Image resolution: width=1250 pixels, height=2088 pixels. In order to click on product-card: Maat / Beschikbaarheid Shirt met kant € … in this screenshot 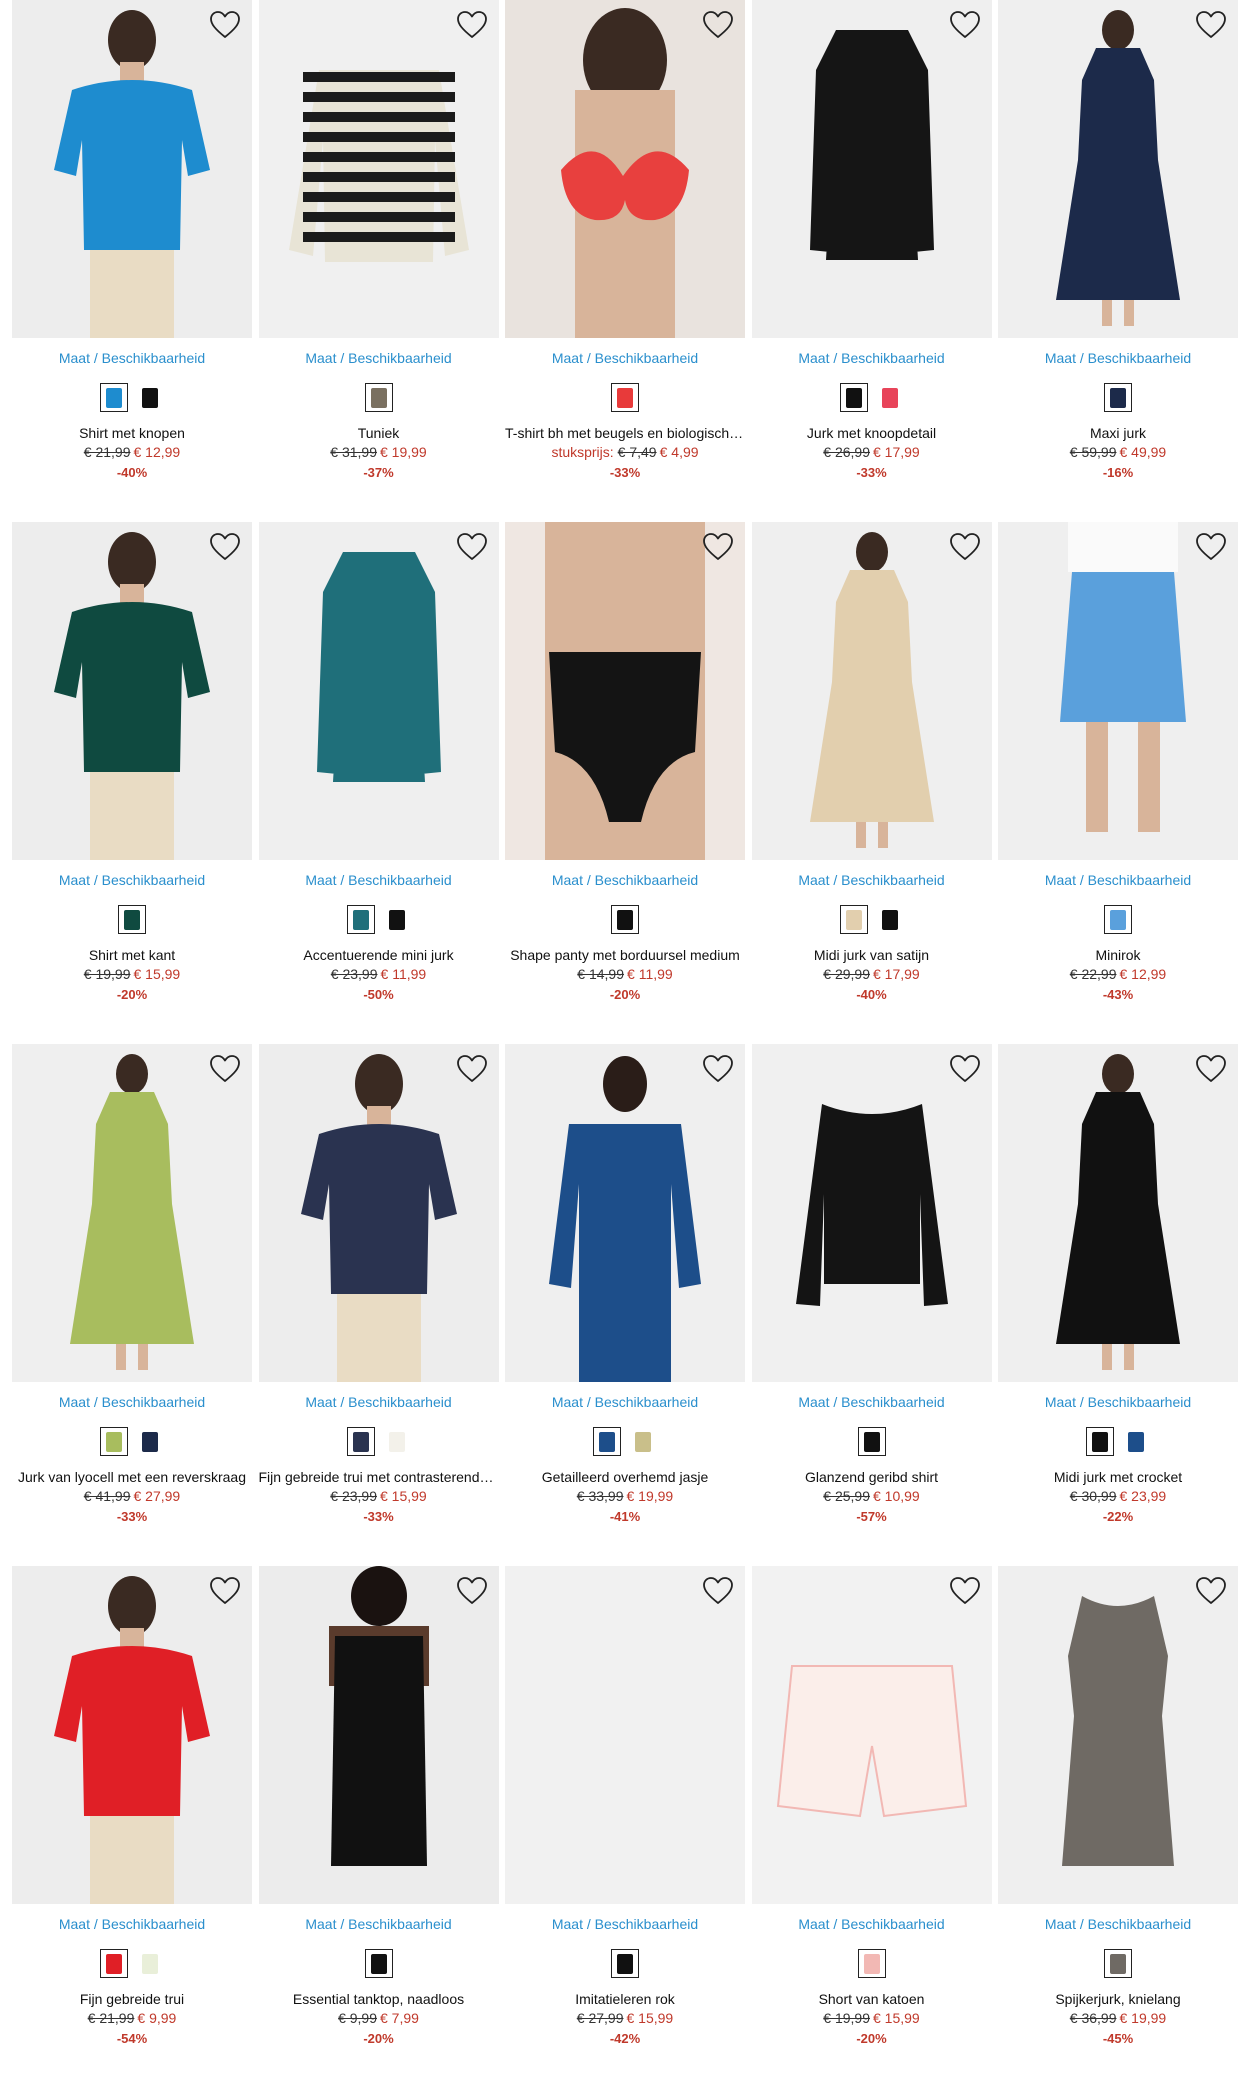, I will do `click(132, 783)`.